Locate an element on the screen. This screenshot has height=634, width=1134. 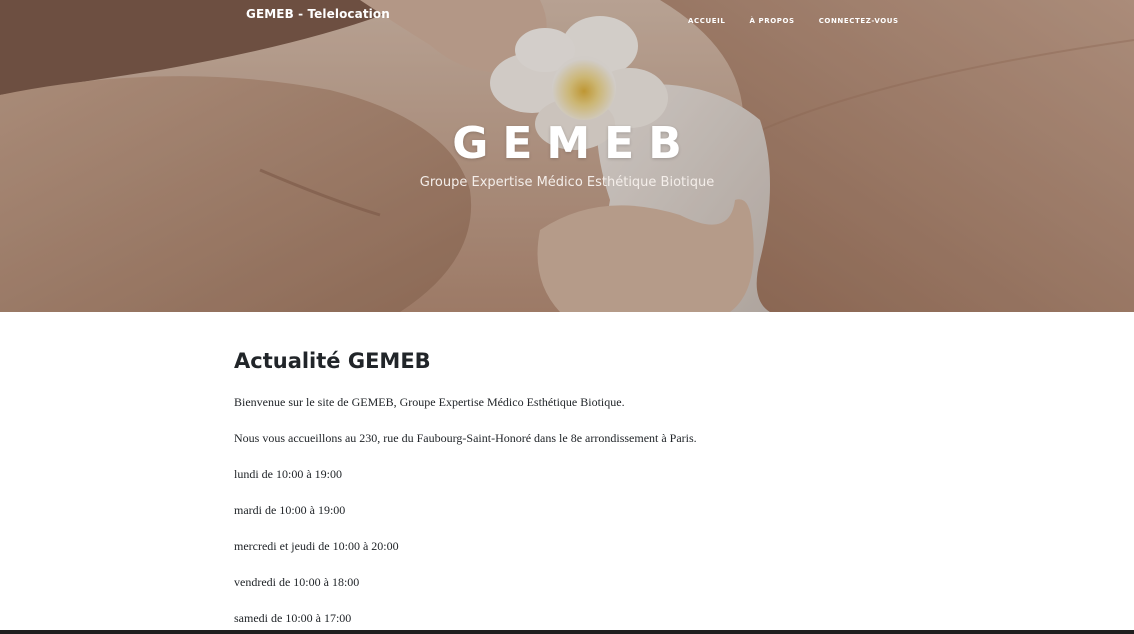
news-title: Actualité GEMEB is located at coordinates (332, 361).